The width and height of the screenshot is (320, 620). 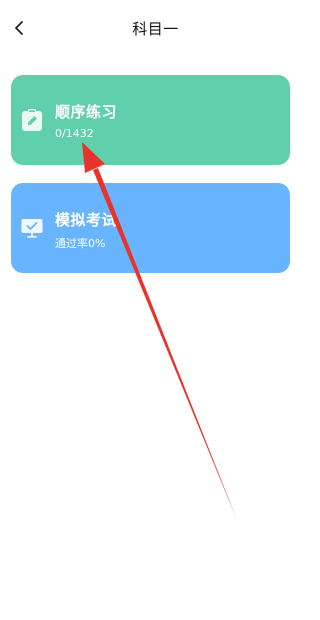 I want to click on sequential-practice-card: 顺序练习 0/1432, so click(x=150, y=120).